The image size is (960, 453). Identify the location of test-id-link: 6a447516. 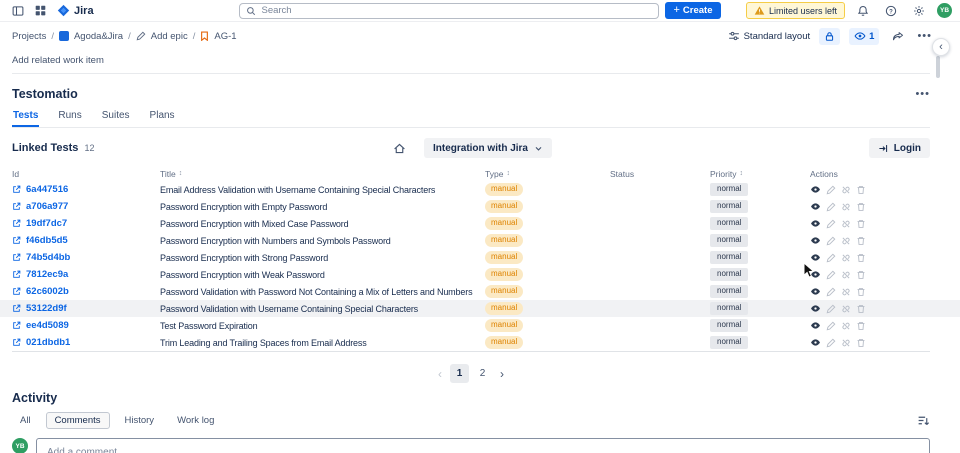
(47, 189).